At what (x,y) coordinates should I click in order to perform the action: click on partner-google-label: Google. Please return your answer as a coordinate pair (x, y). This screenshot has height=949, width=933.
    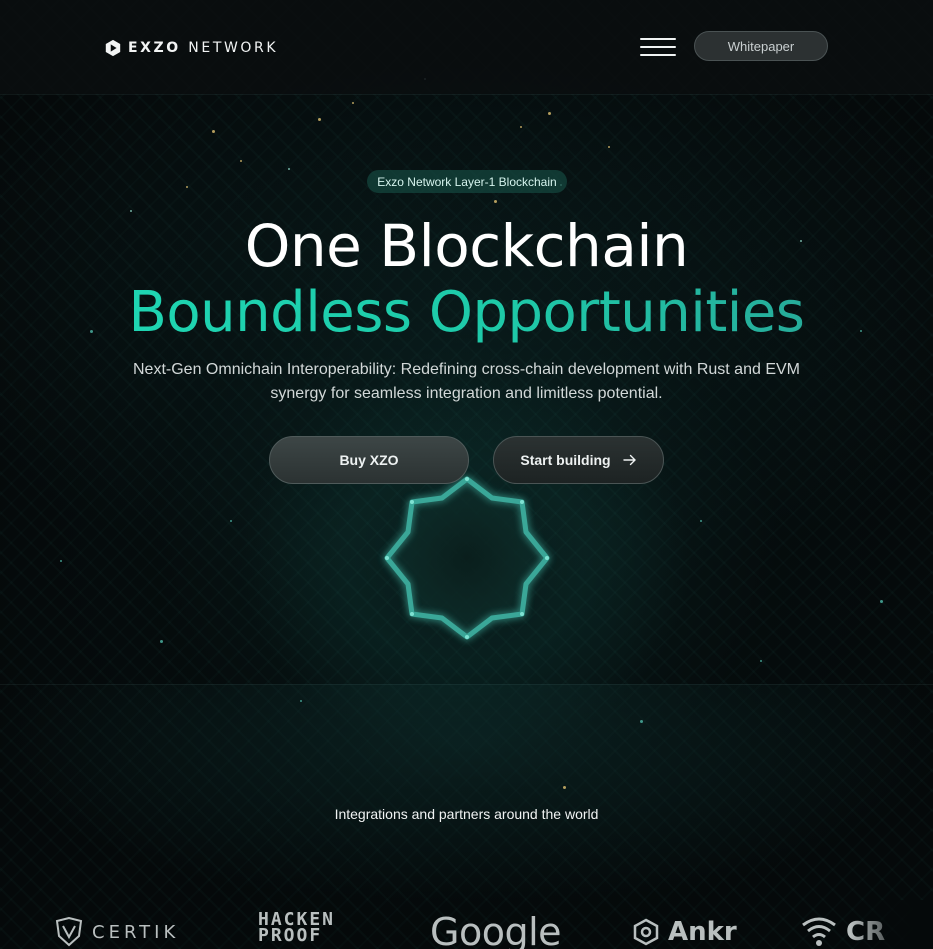
    Looking at the image, I should click on (496, 929).